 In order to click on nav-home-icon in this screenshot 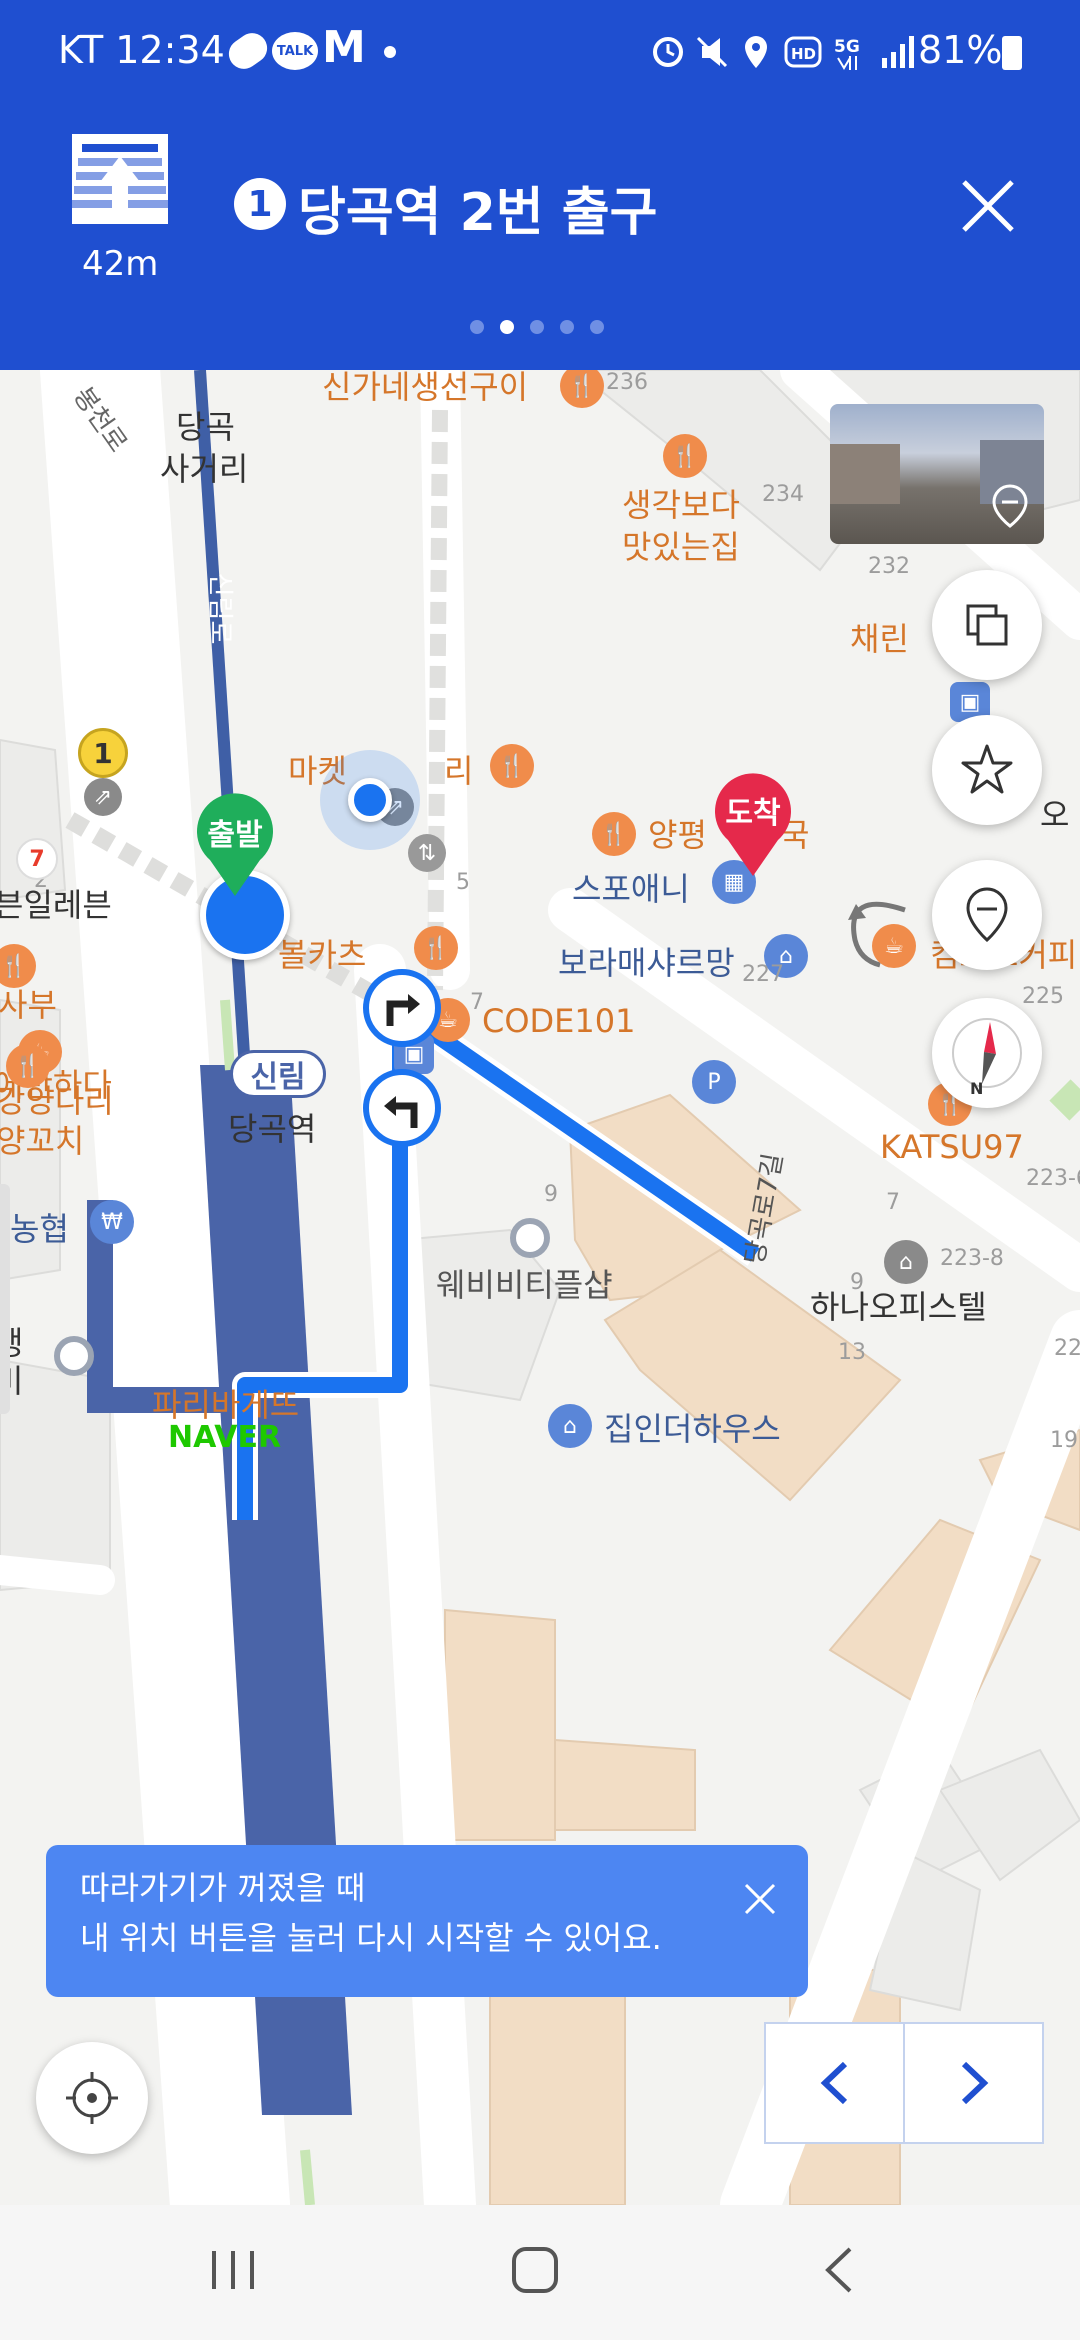, I will do `click(535, 2270)`.